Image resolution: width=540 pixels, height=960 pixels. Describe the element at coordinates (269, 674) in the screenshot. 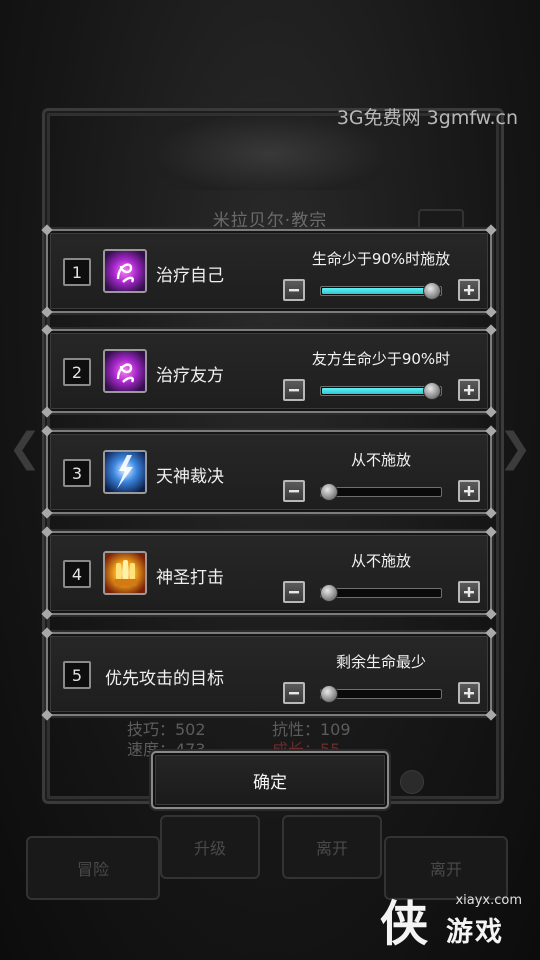

I see `ai-setting-row-5: 5 优先攻击的目标 剩余生命最少` at that location.